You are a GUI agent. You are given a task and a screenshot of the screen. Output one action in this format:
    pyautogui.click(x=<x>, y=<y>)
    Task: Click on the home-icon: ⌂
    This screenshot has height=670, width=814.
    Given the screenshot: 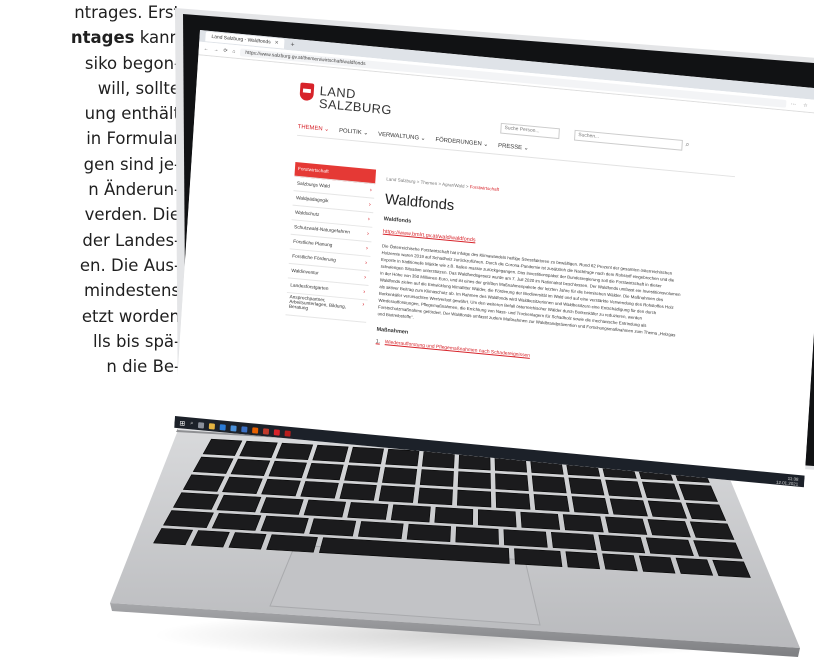 What is the action you would take?
    pyautogui.click(x=233, y=51)
    